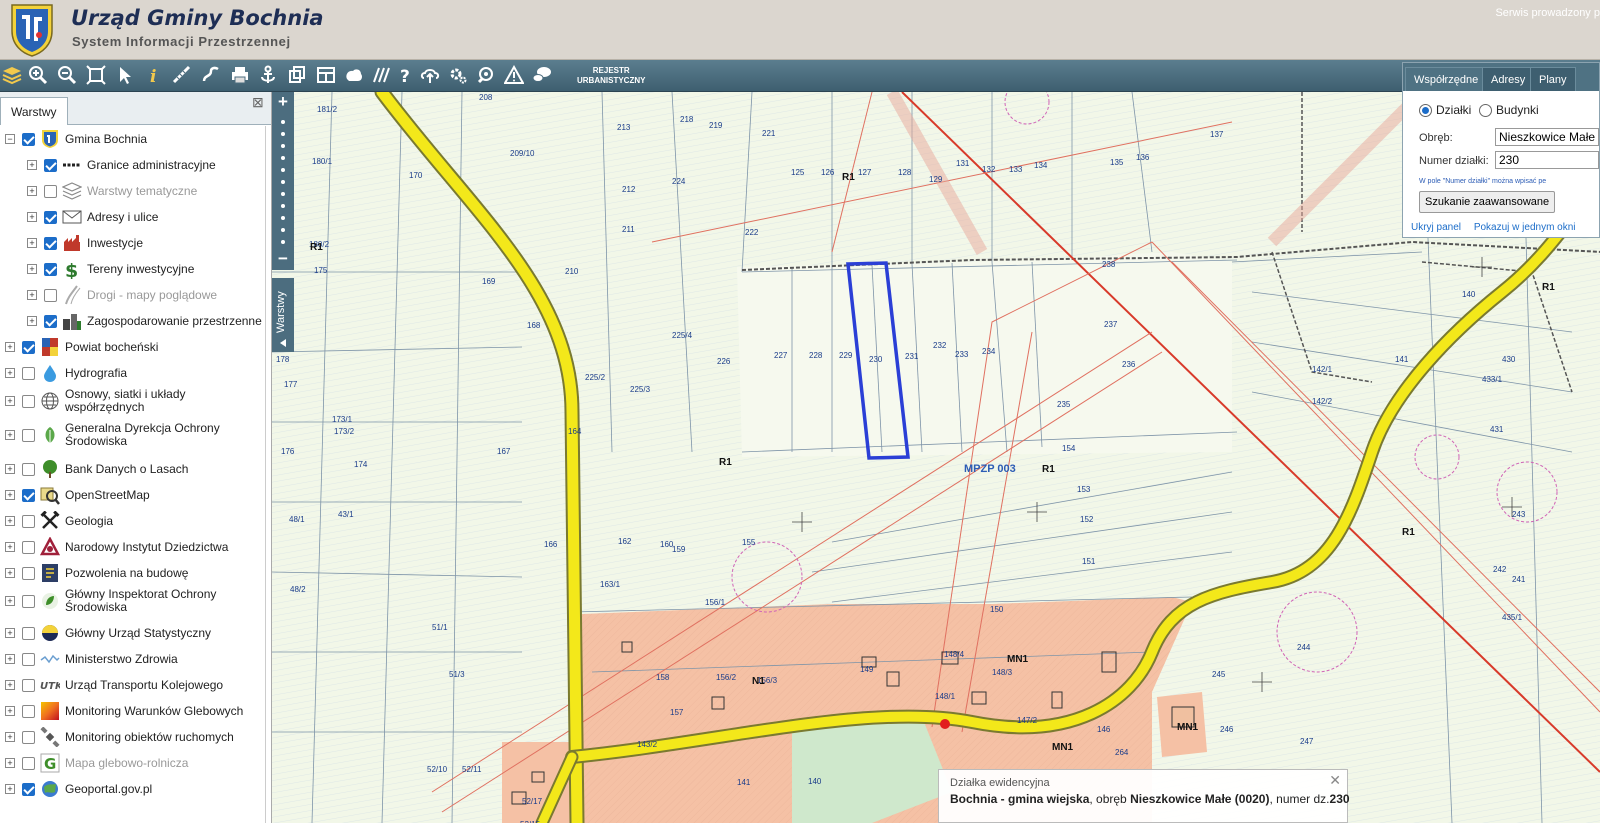 This screenshot has height=823, width=1600. Describe the element at coordinates (38, 75) in the screenshot. I see `zoom-in-icon` at that location.